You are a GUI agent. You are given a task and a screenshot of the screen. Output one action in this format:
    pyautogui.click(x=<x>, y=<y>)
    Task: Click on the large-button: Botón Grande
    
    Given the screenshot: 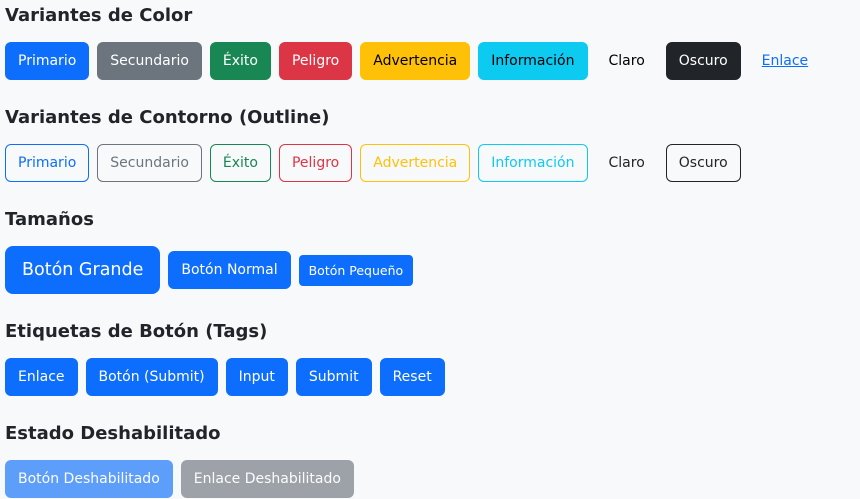 What is the action you would take?
    pyautogui.click(x=83, y=270)
    